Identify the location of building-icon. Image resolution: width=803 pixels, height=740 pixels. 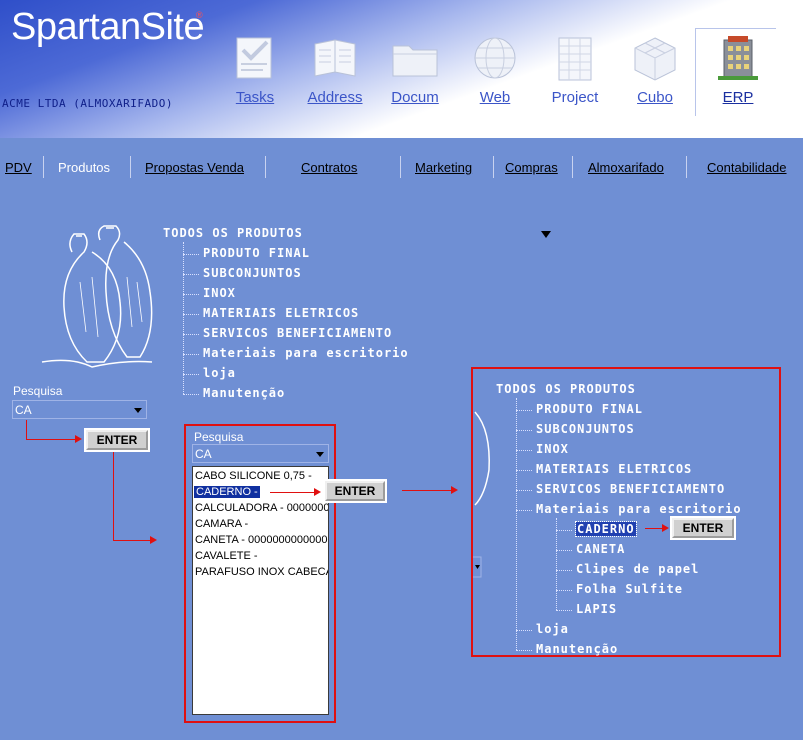
(738, 58).